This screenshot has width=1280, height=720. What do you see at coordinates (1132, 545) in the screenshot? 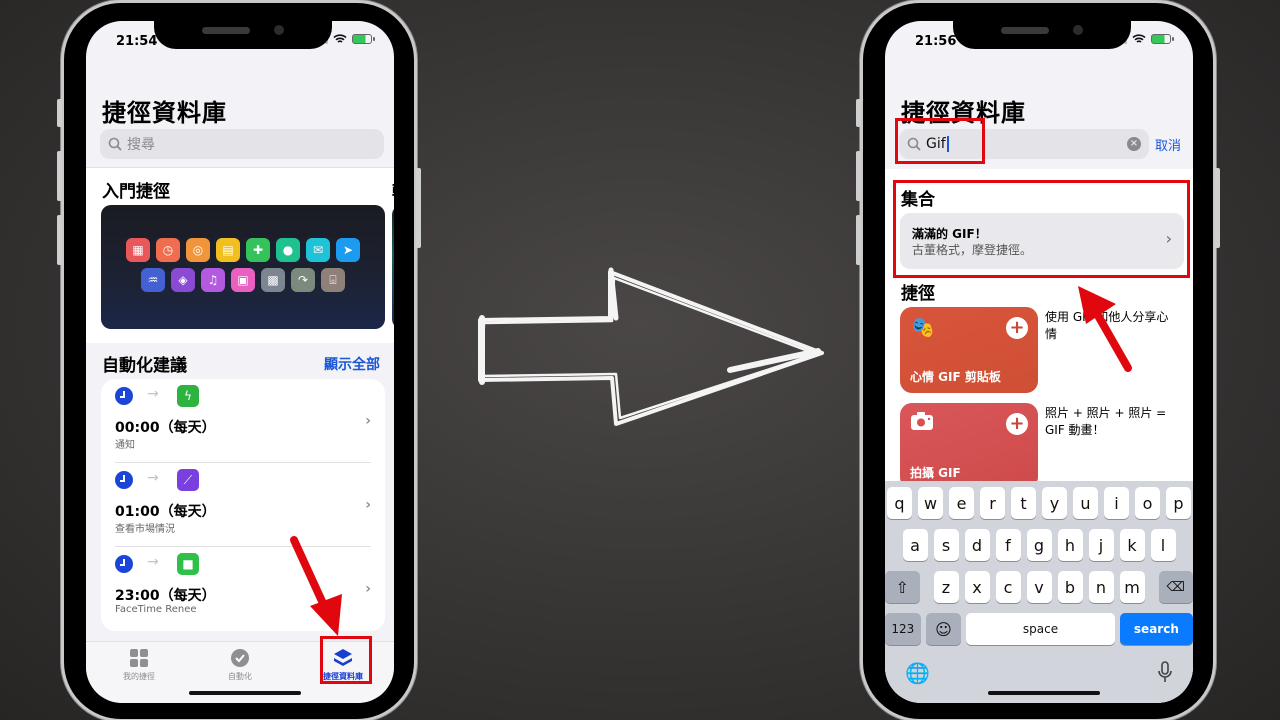
I see `key-k: k` at bounding box center [1132, 545].